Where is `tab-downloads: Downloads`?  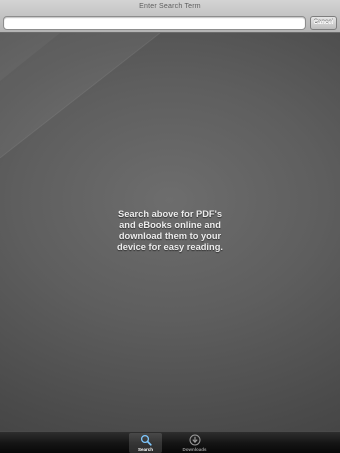 tab-downloads: Downloads is located at coordinates (194, 443).